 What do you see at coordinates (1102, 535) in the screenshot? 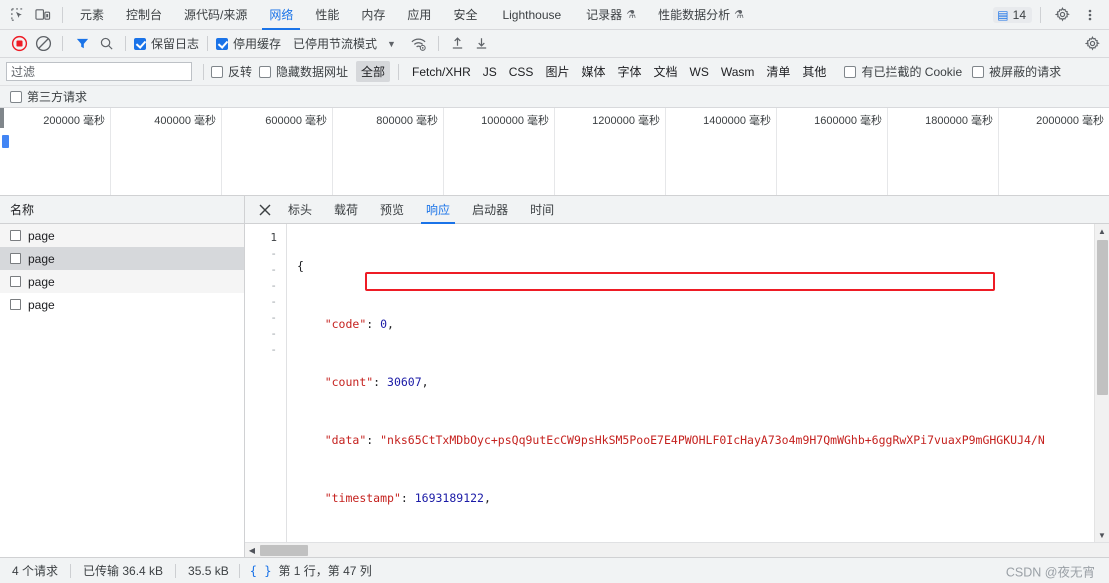
I see `scroll-down-arrow: ▼` at bounding box center [1102, 535].